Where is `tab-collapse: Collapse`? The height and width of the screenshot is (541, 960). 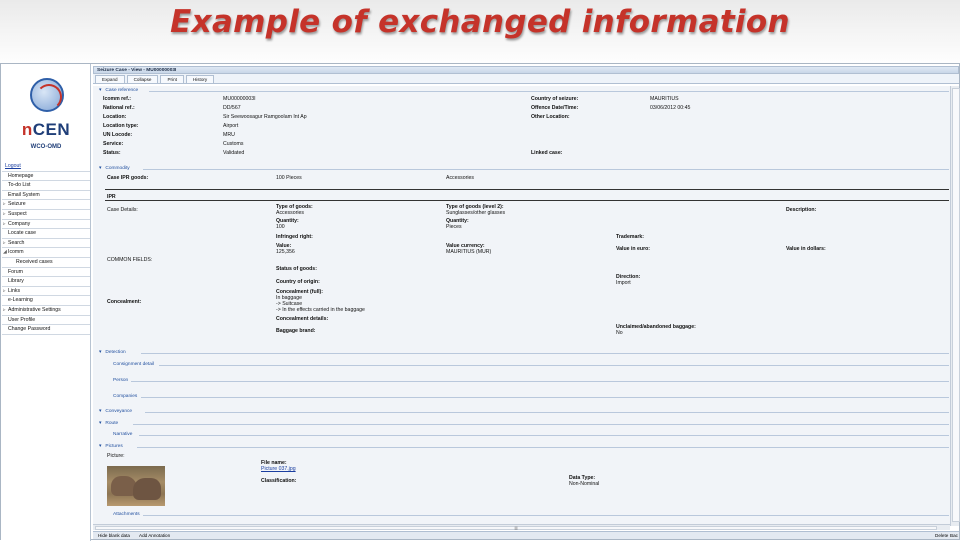 tab-collapse: Collapse is located at coordinates (142, 79).